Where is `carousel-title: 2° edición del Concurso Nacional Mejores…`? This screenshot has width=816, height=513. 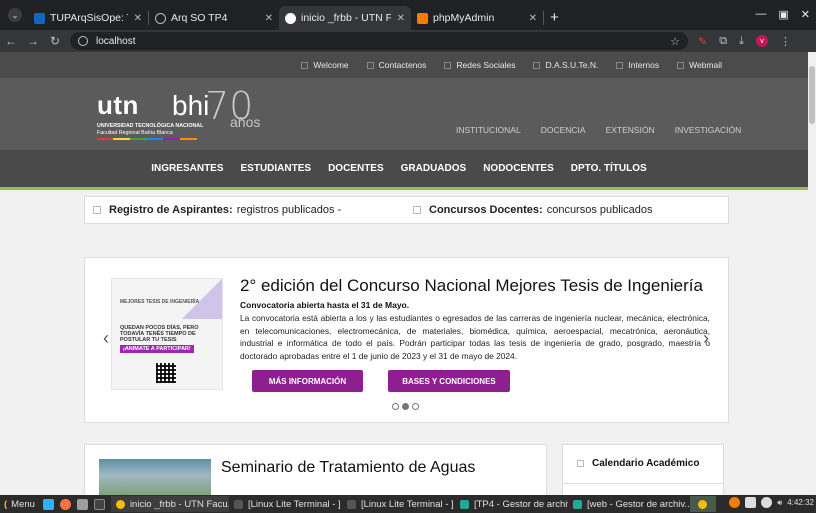
carousel-title: 2° edición del Concurso Nacional Mejores… is located at coordinates (471, 285).